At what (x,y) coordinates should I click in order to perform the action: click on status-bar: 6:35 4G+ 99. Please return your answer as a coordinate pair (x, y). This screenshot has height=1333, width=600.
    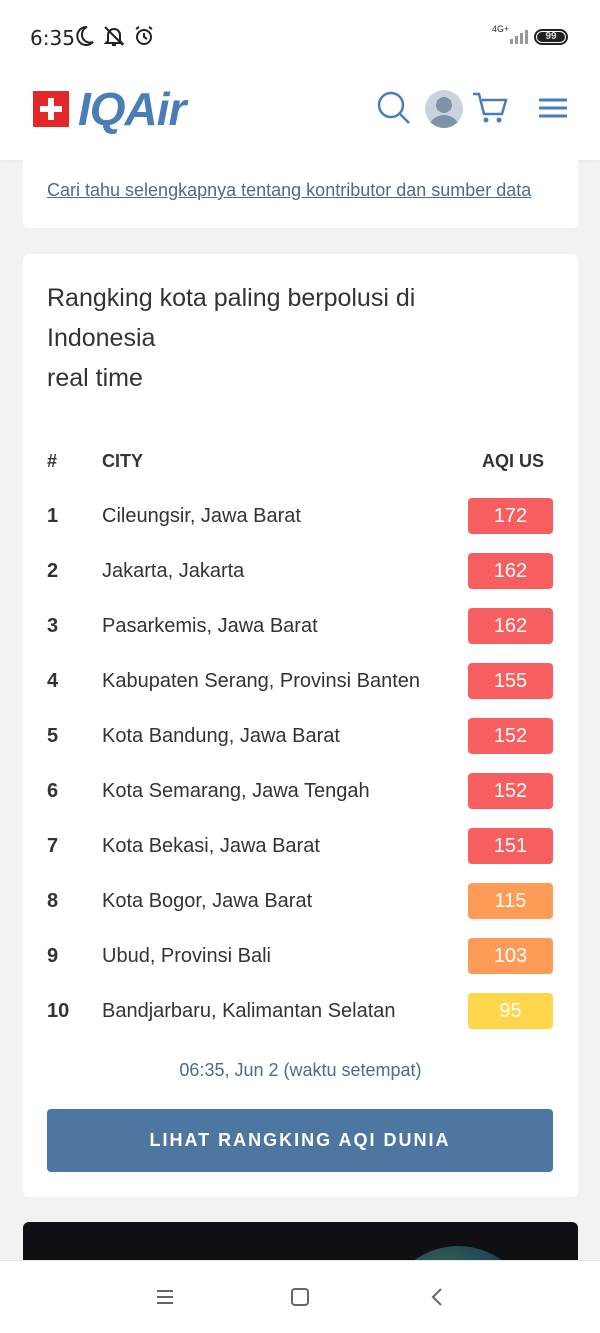
    Looking at the image, I should click on (300, 36).